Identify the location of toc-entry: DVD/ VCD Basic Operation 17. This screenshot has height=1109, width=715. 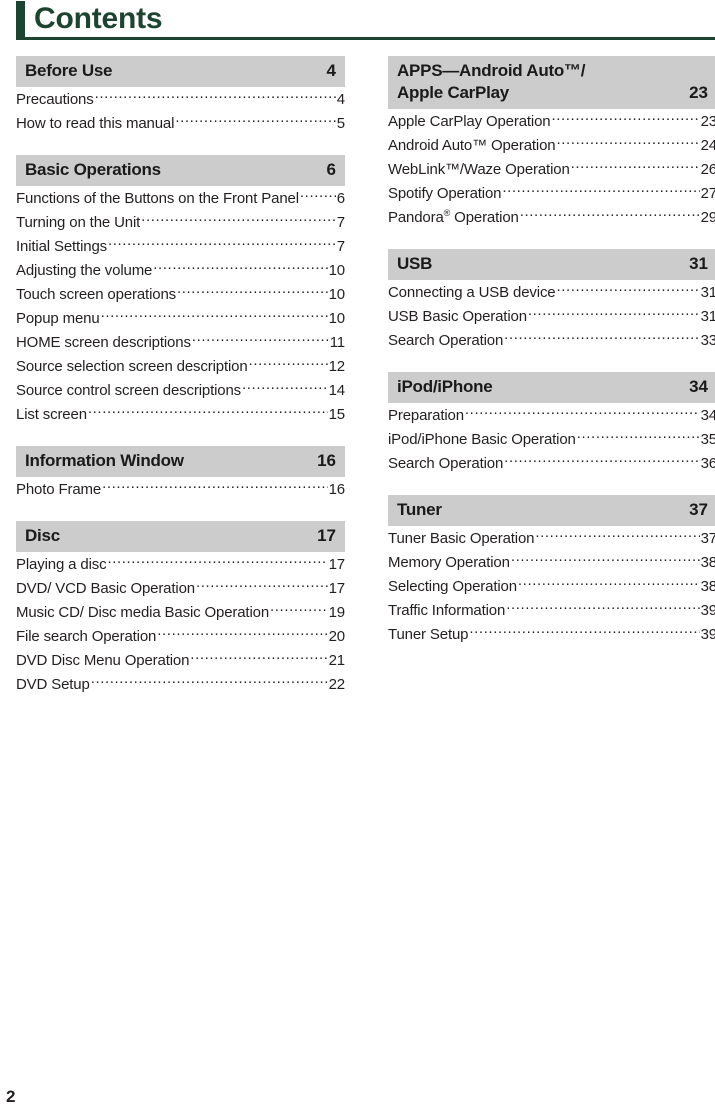
(180, 589).